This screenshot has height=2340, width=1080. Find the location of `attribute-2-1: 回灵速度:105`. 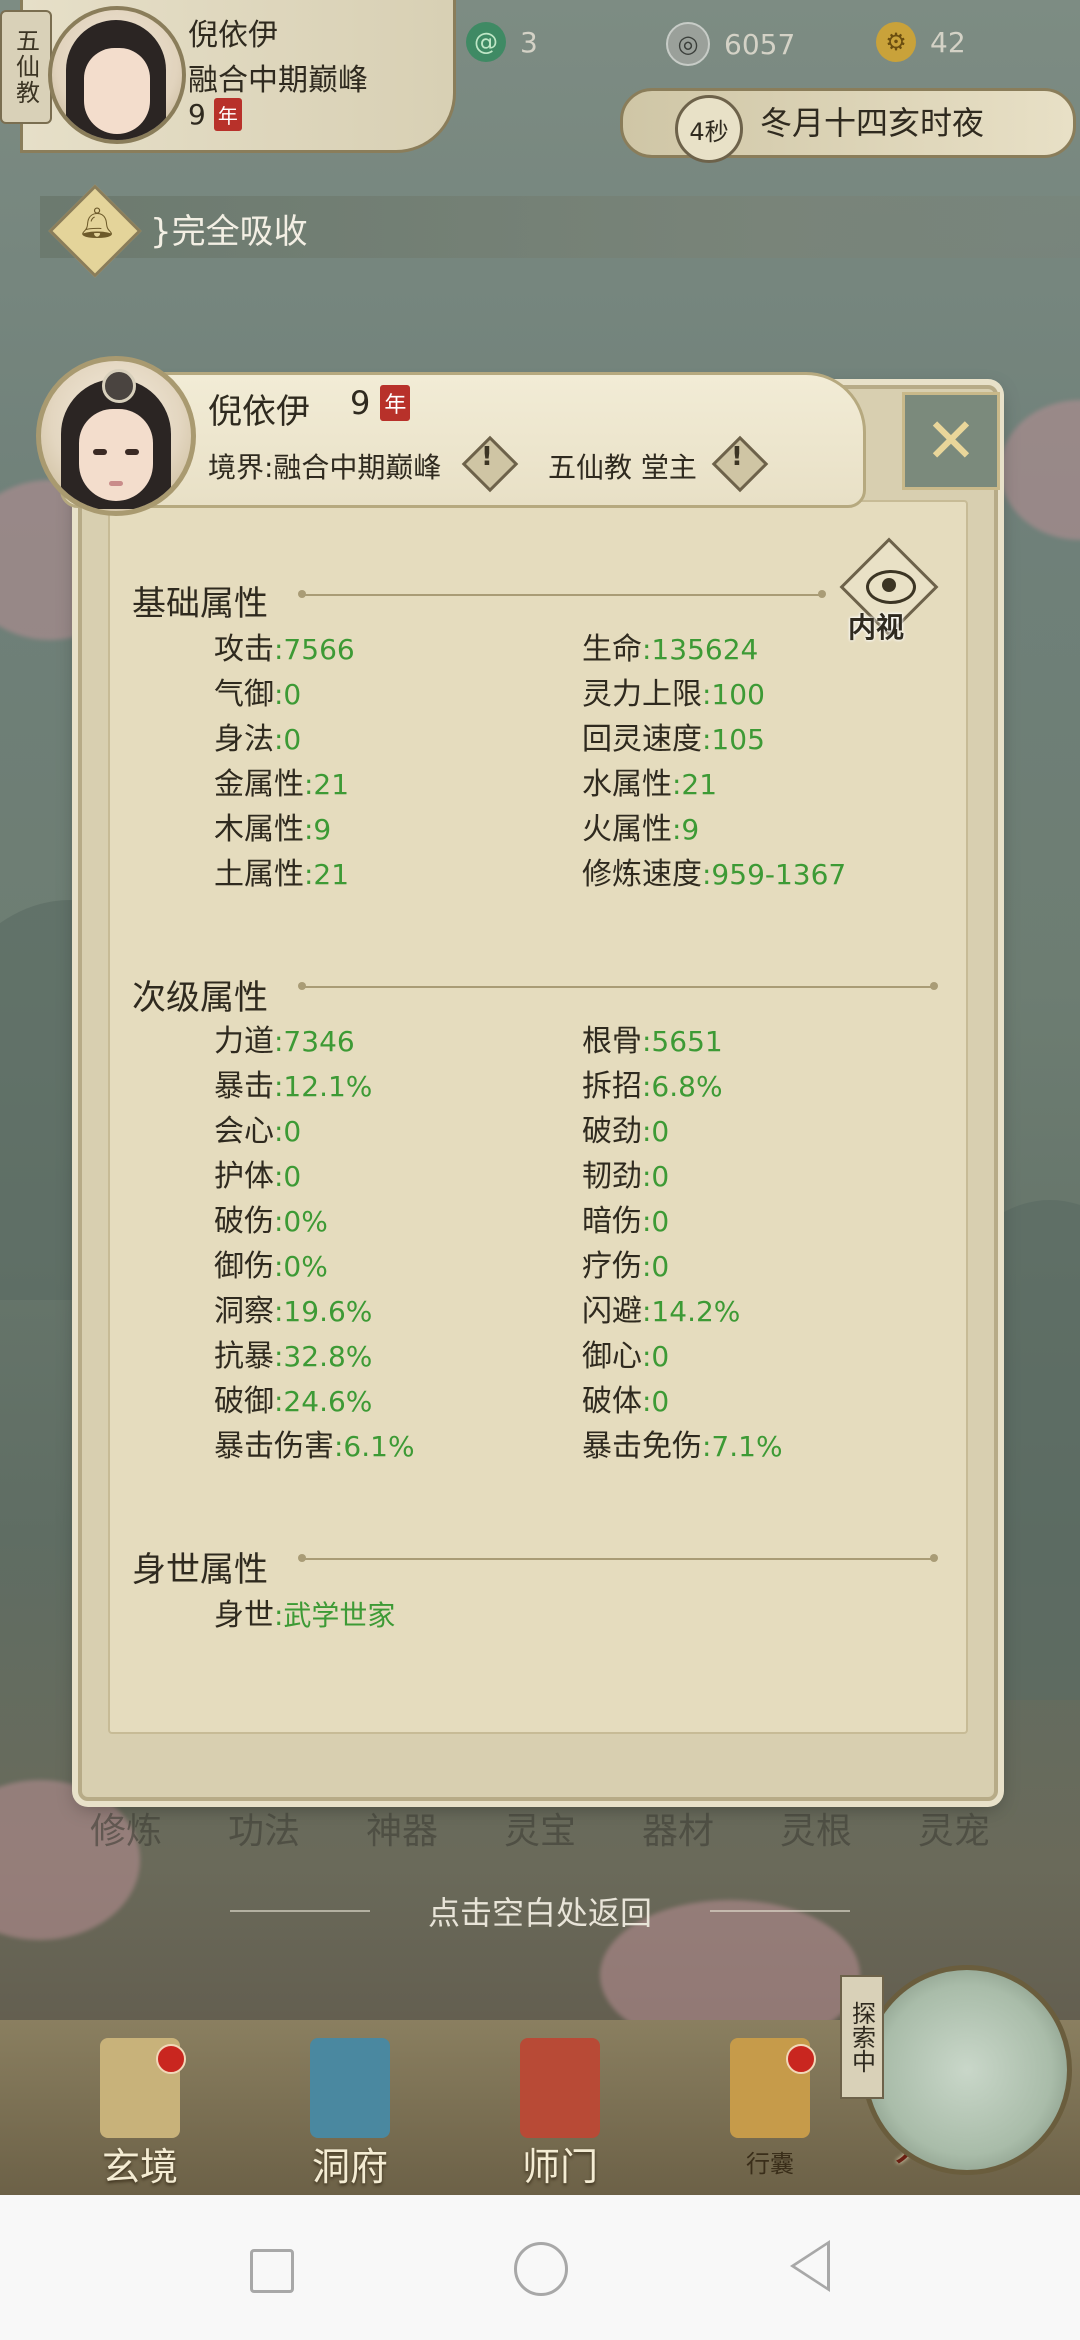

attribute-2-1: 回灵速度:105 is located at coordinates (673, 736).